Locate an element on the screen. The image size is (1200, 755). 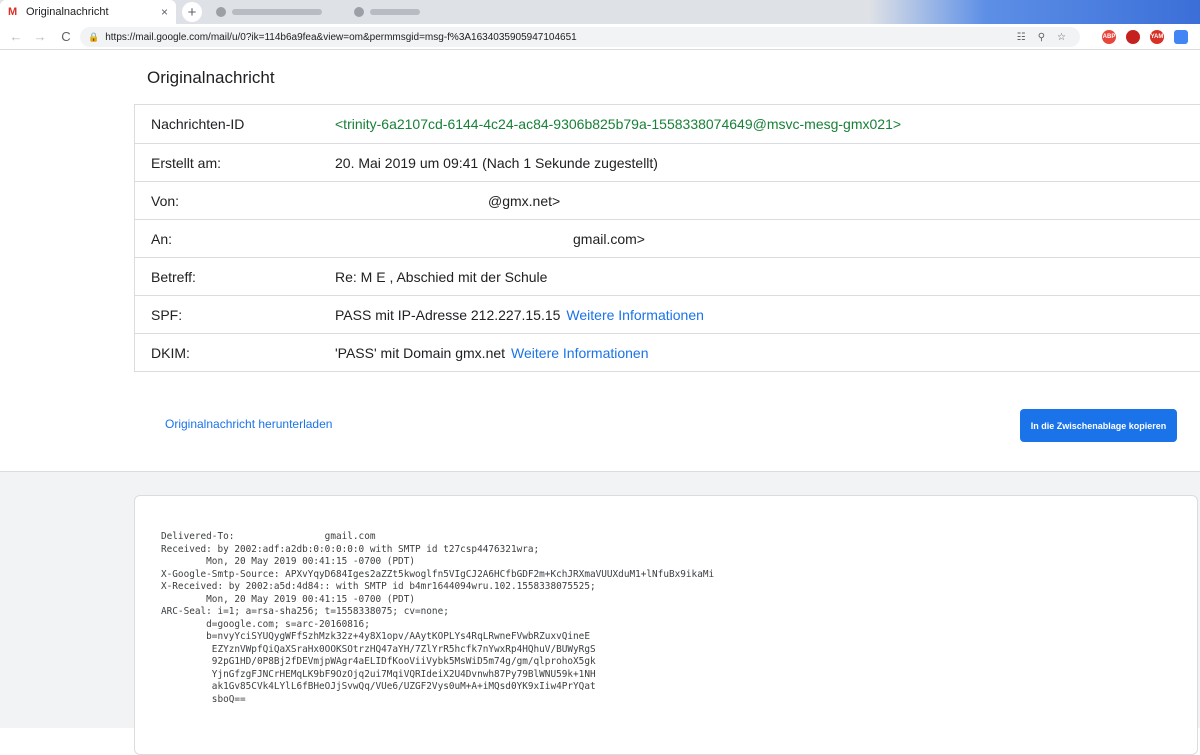
tab-bar-background is located at coordinates (1035, 12).